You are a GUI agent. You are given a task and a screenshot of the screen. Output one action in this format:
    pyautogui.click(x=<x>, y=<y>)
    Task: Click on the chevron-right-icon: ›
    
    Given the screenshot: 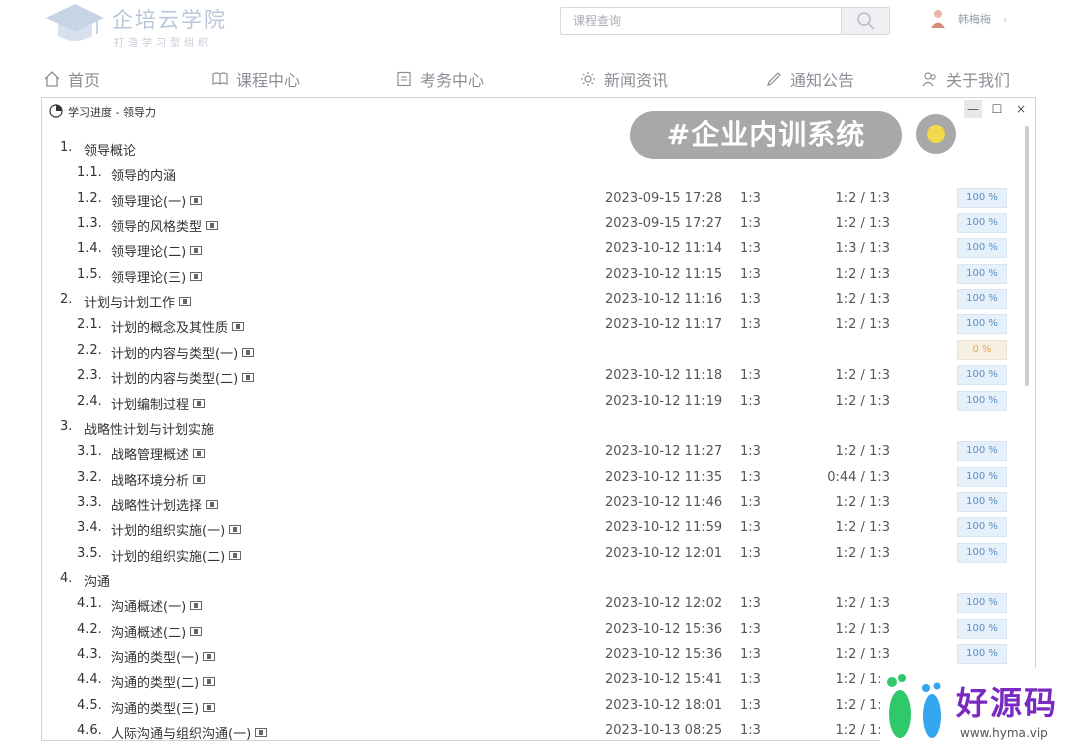 What is the action you would take?
    pyautogui.click(x=1005, y=19)
    